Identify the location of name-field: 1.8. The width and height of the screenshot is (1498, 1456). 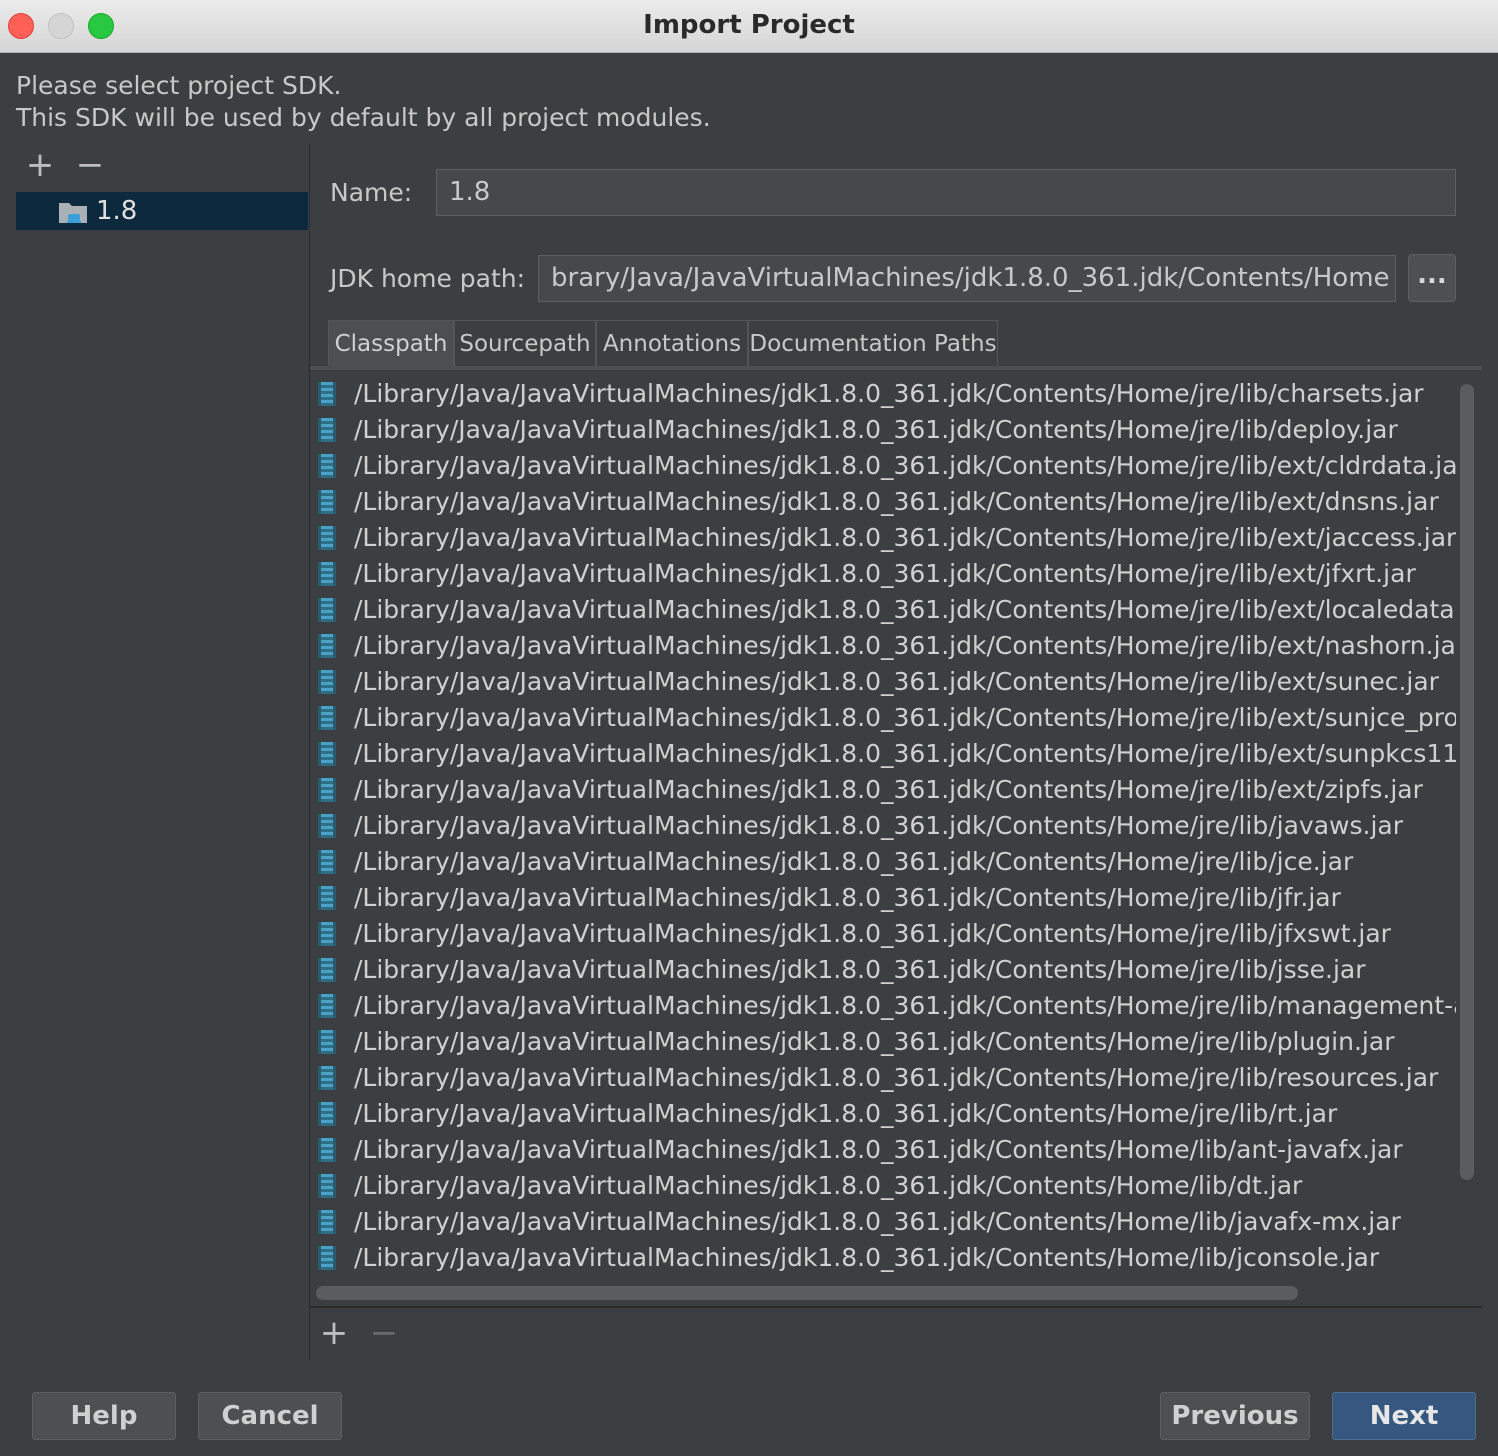
(946, 192).